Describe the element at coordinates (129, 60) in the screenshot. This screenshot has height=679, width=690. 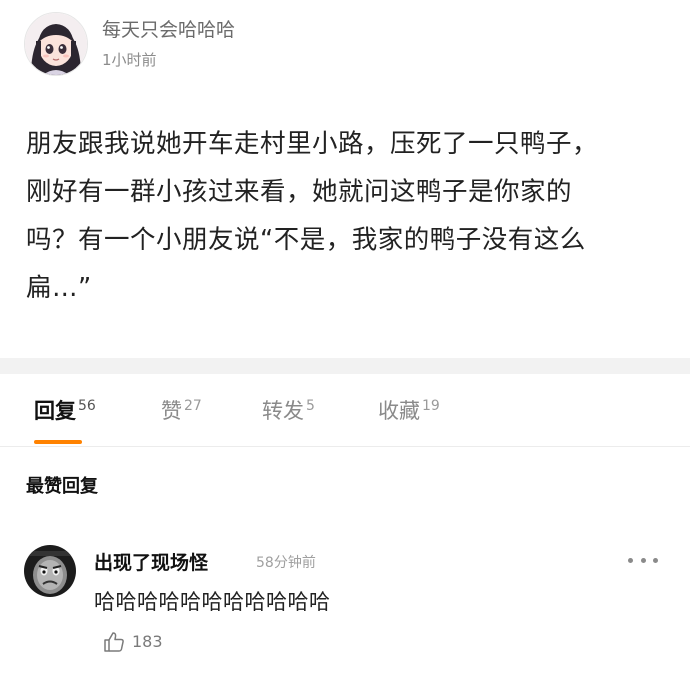
I see `post-time: 1小时前` at that location.